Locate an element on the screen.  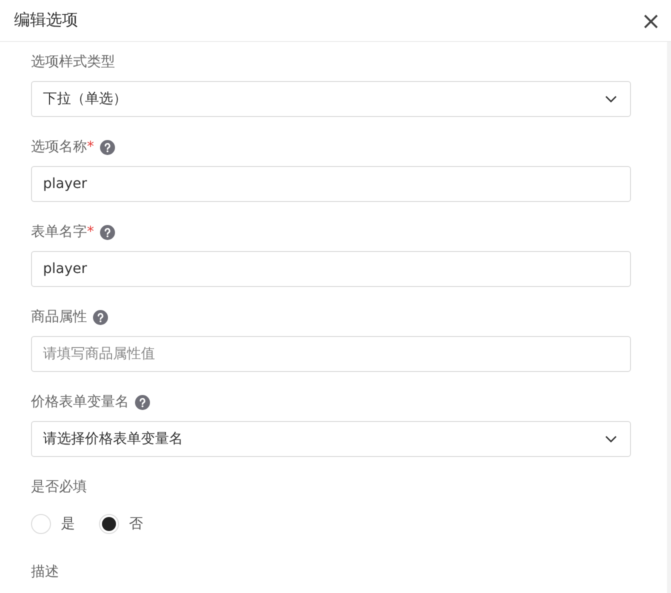
dialog-title: 编辑选项 is located at coordinates (46, 20).